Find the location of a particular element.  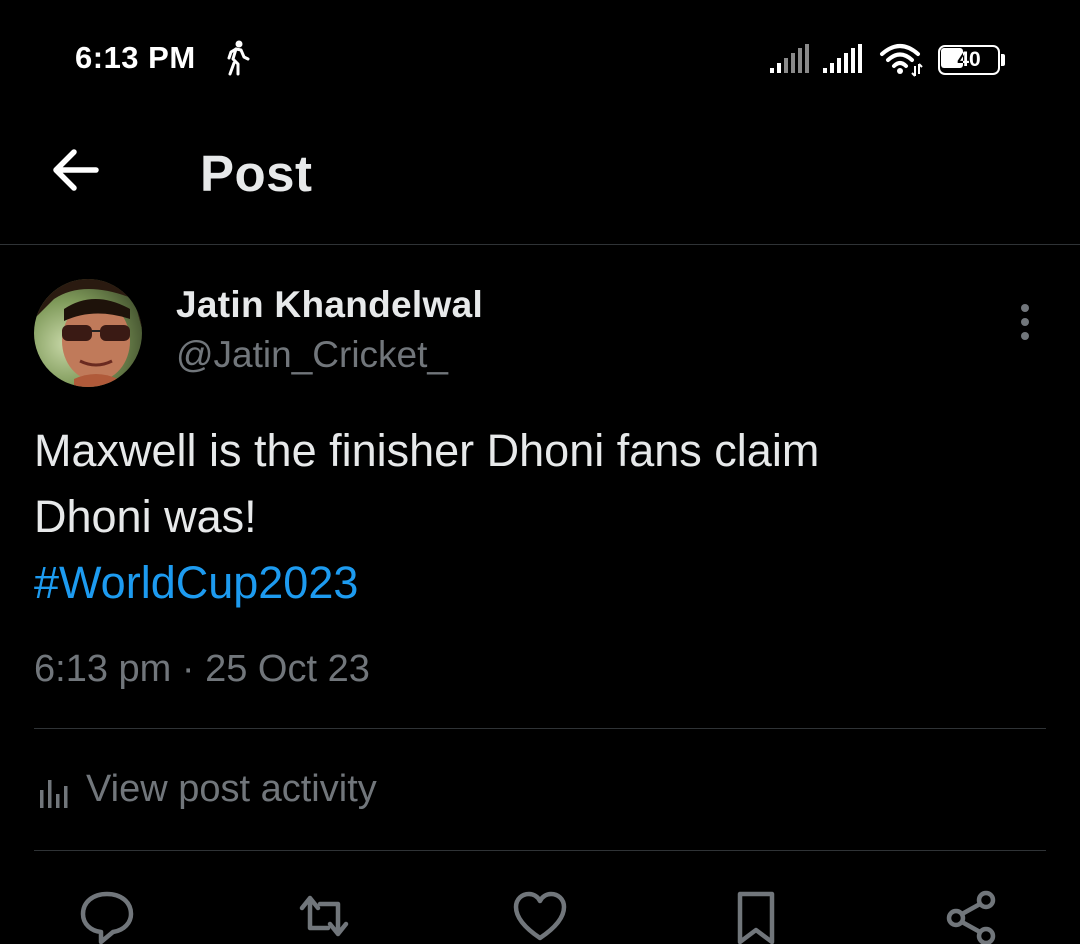

reply-button is located at coordinates (107, 916).